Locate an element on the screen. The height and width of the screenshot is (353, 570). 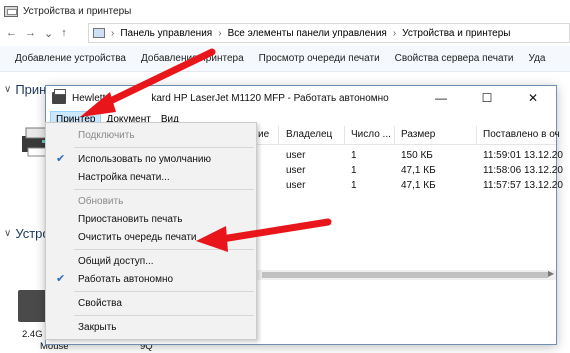
menu-item-cancel-all-documents: Очистить очередь печати is located at coordinates (151, 237).